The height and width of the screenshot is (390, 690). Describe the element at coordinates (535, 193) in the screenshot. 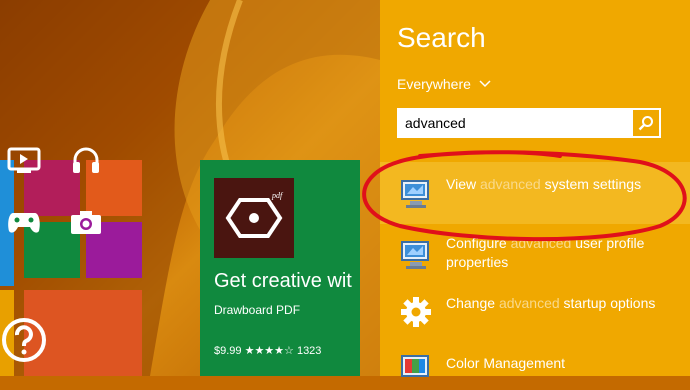

I see `search-result-view-advanced-system-settings: View advanced system settings` at that location.